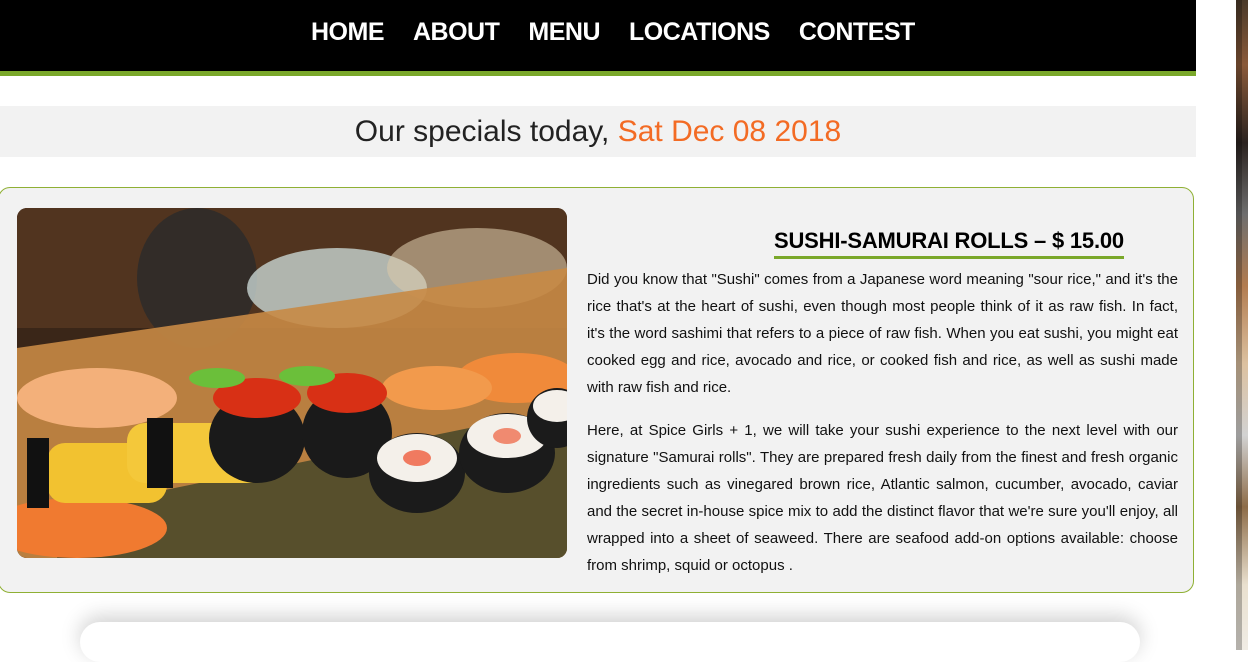 The height and width of the screenshot is (662, 1248). I want to click on nav-item-contest: CONTEST, so click(857, 32).